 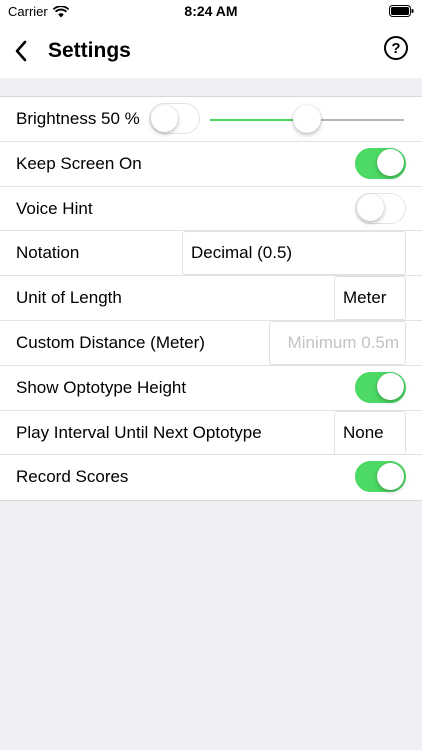 I want to click on play-interval-label: Play Interval Until Next Optotype, so click(x=139, y=432).